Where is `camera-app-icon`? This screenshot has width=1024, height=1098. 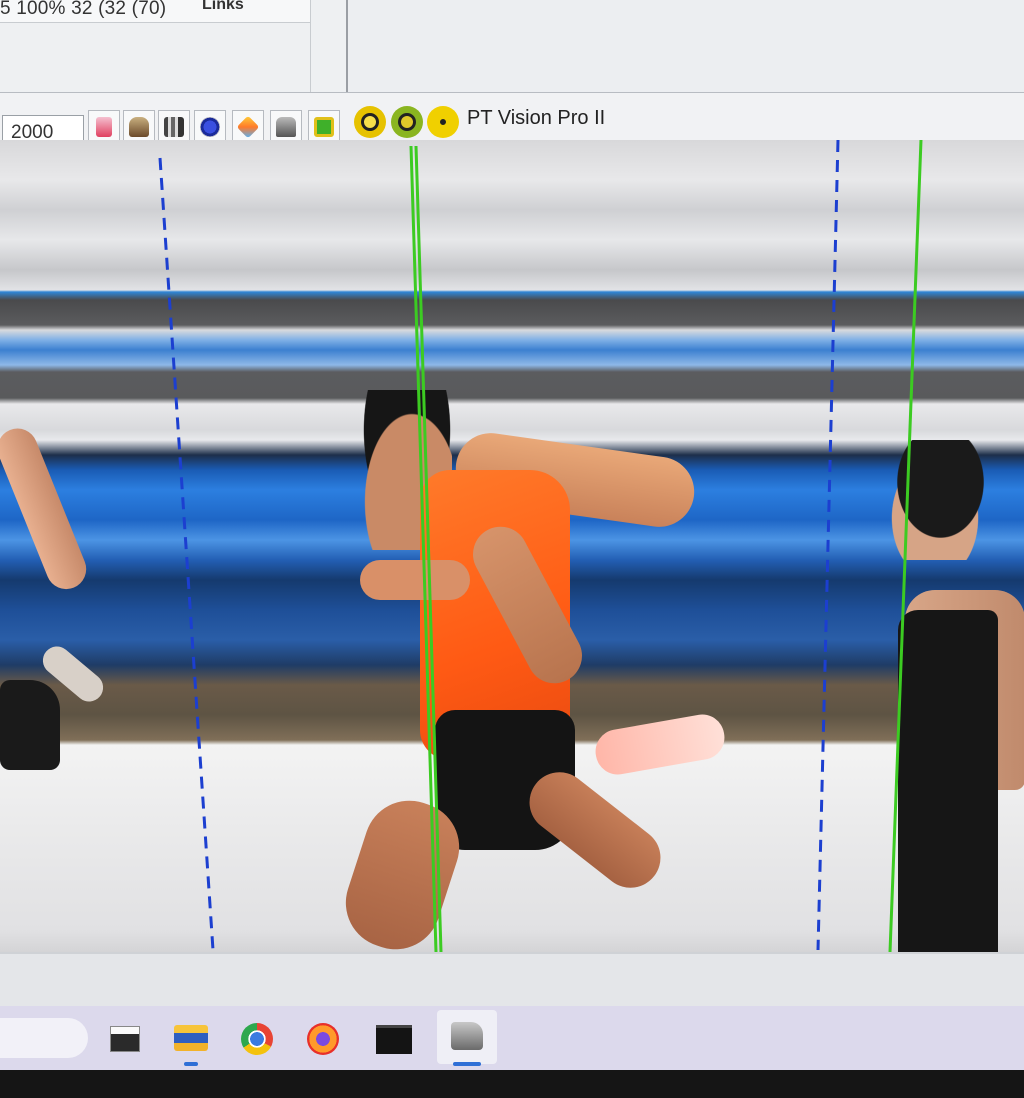
camera-app-icon is located at coordinates (467, 1036).